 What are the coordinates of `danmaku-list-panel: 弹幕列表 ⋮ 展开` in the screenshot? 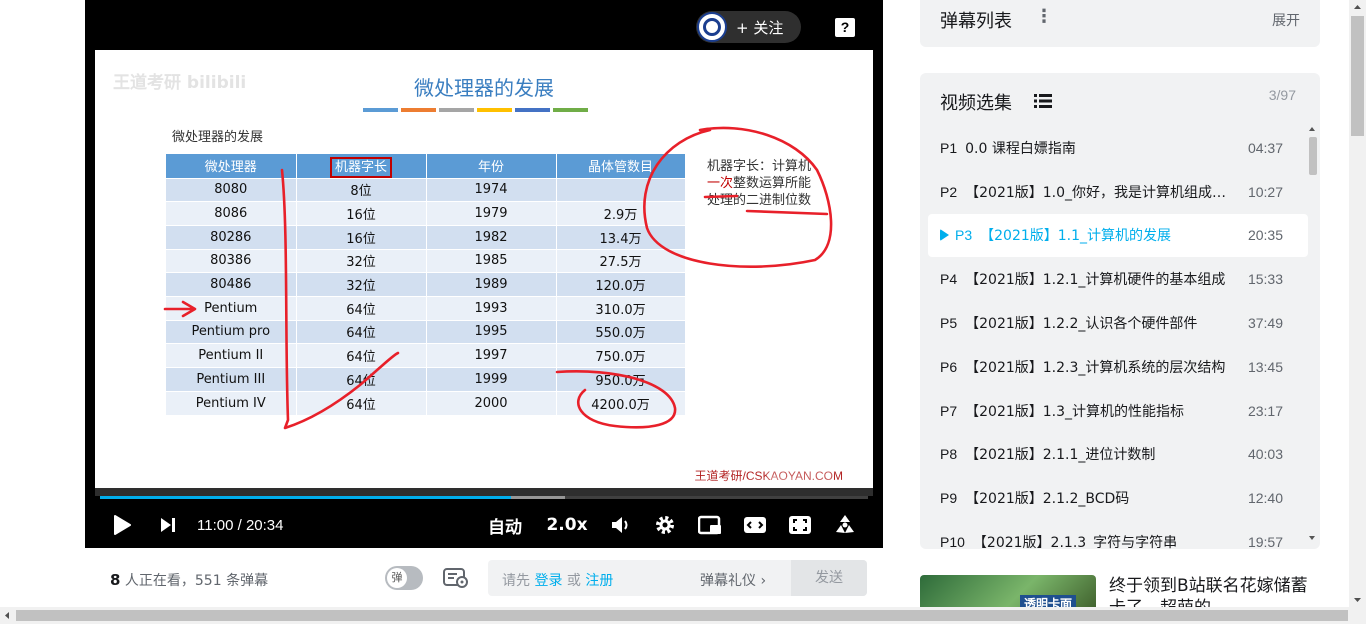 It's located at (1120, 23).